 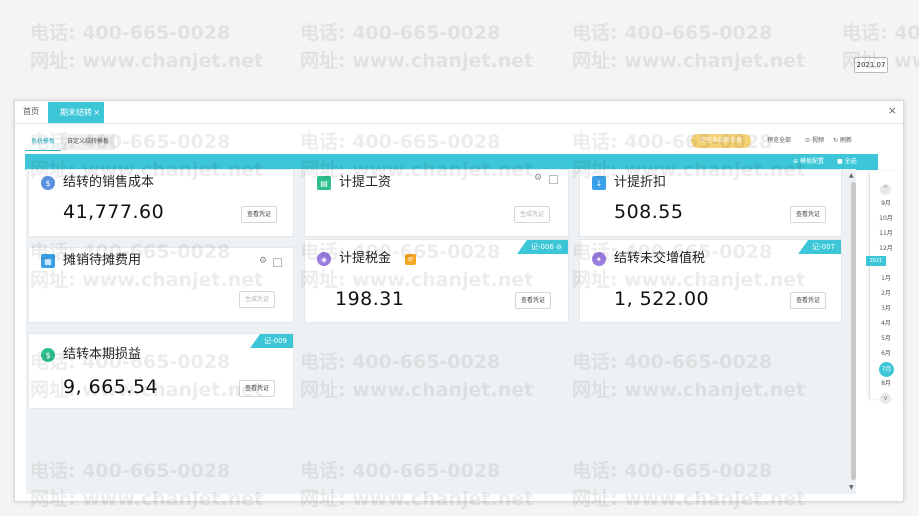 What do you see at coordinates (886, 324) in the screenshot?
I see `month-item: 4月` at bounding box center [886, 324].